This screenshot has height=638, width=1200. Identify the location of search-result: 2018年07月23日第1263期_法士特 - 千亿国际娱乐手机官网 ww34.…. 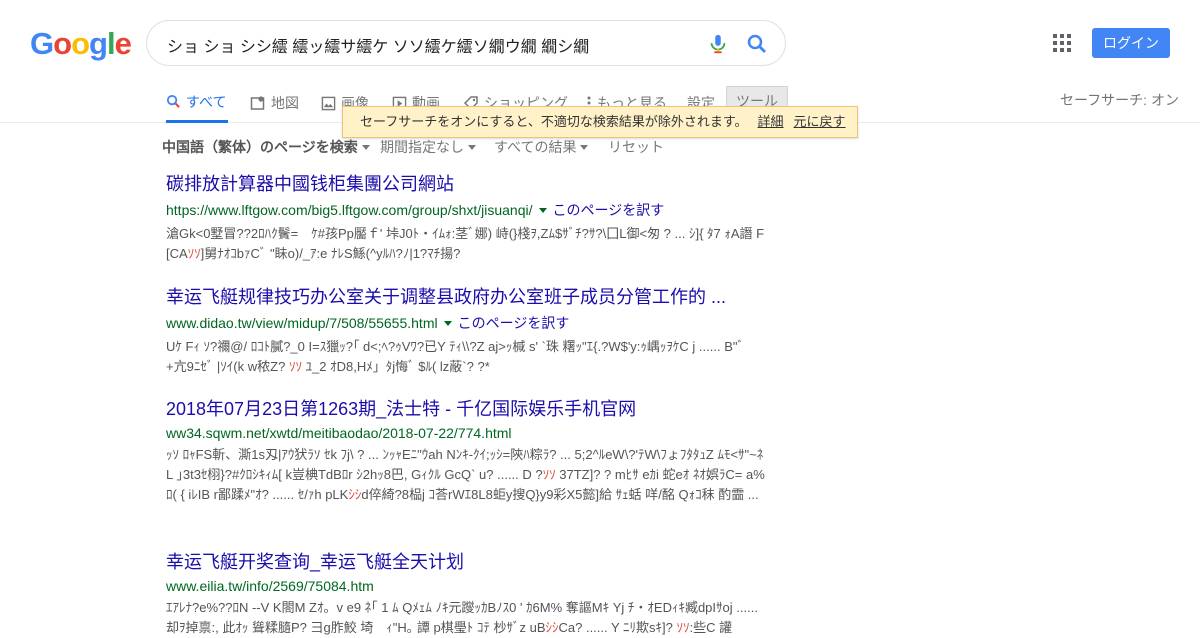
(466, 450).